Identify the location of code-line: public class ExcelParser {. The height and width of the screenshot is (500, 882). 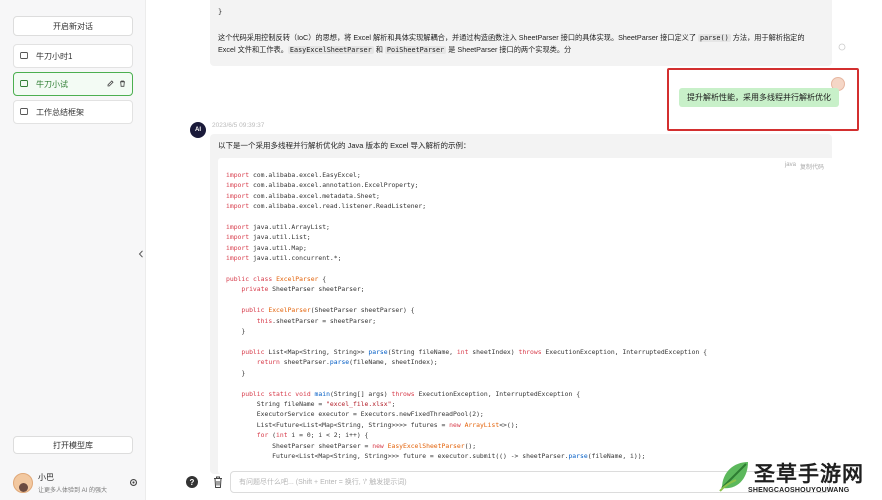
(276, 279).